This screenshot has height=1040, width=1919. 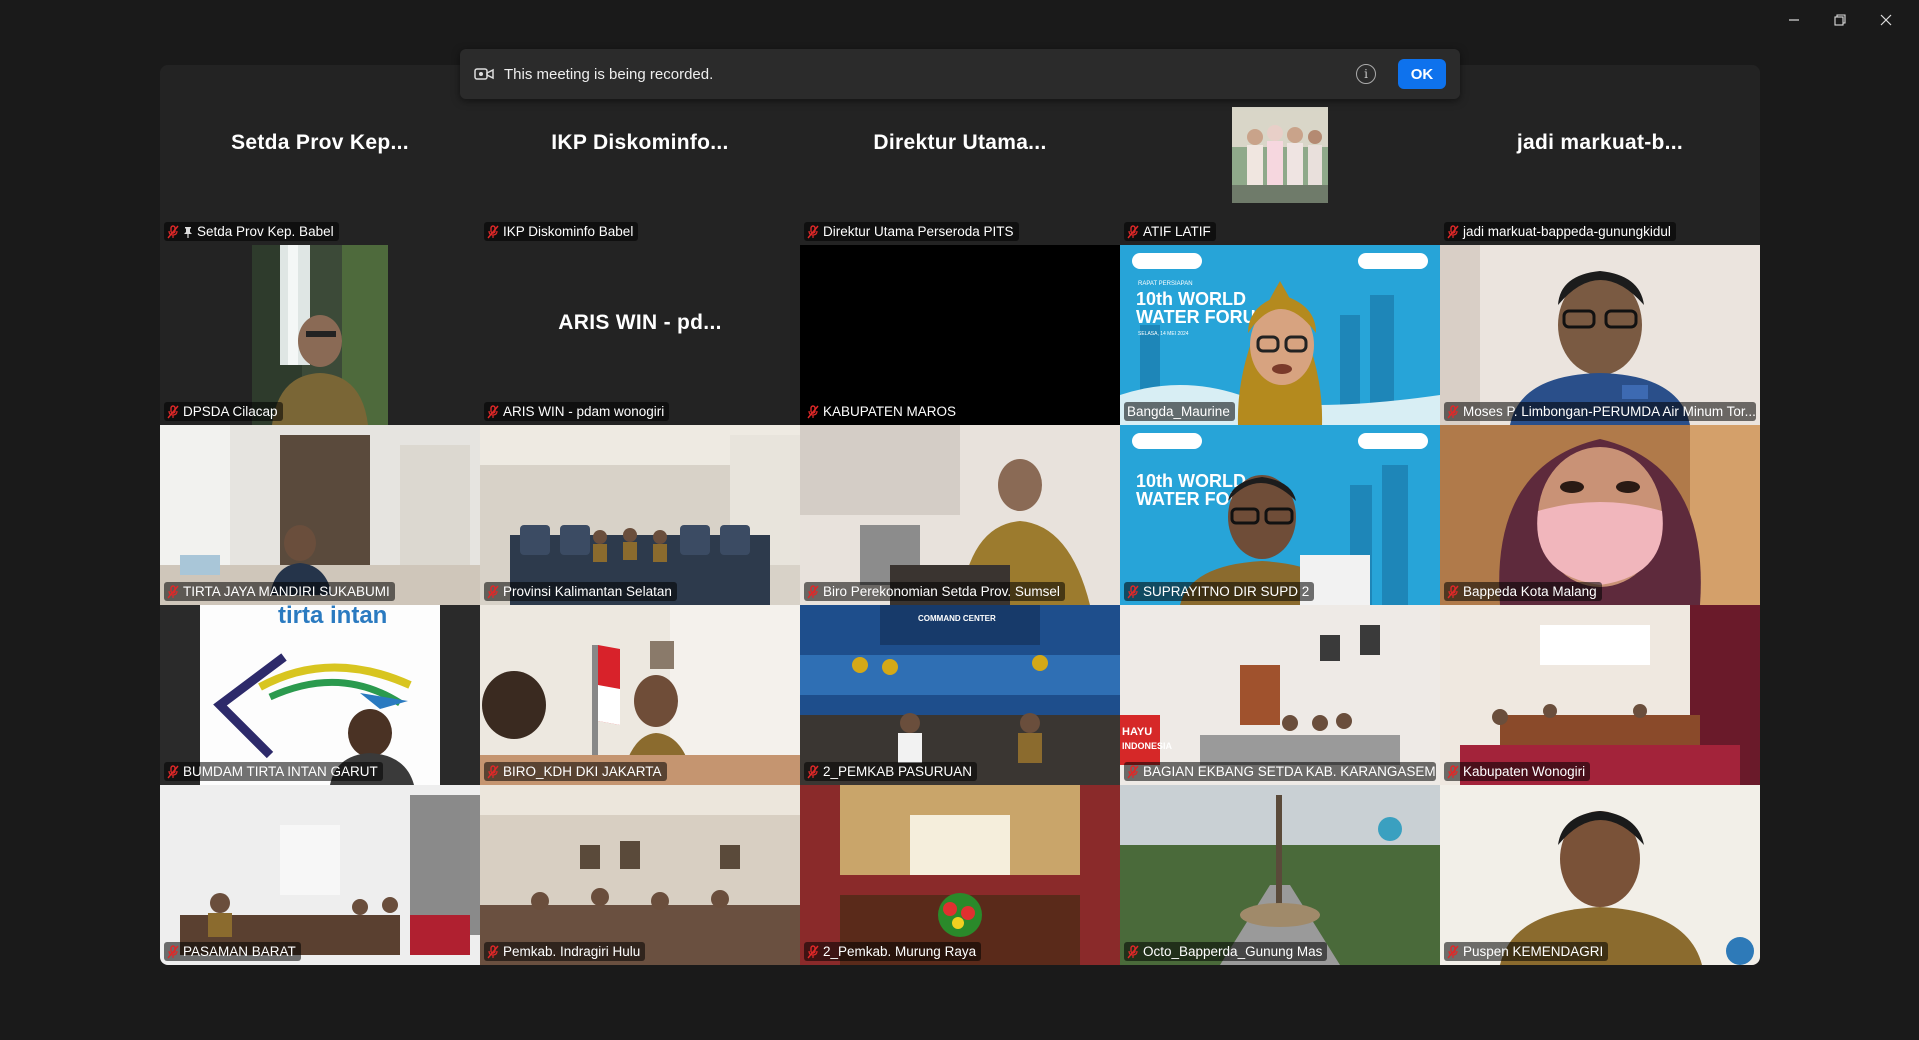 I want to click on participant-name-label: Bappeda Kota Malang, so click(x=1523, y=591).